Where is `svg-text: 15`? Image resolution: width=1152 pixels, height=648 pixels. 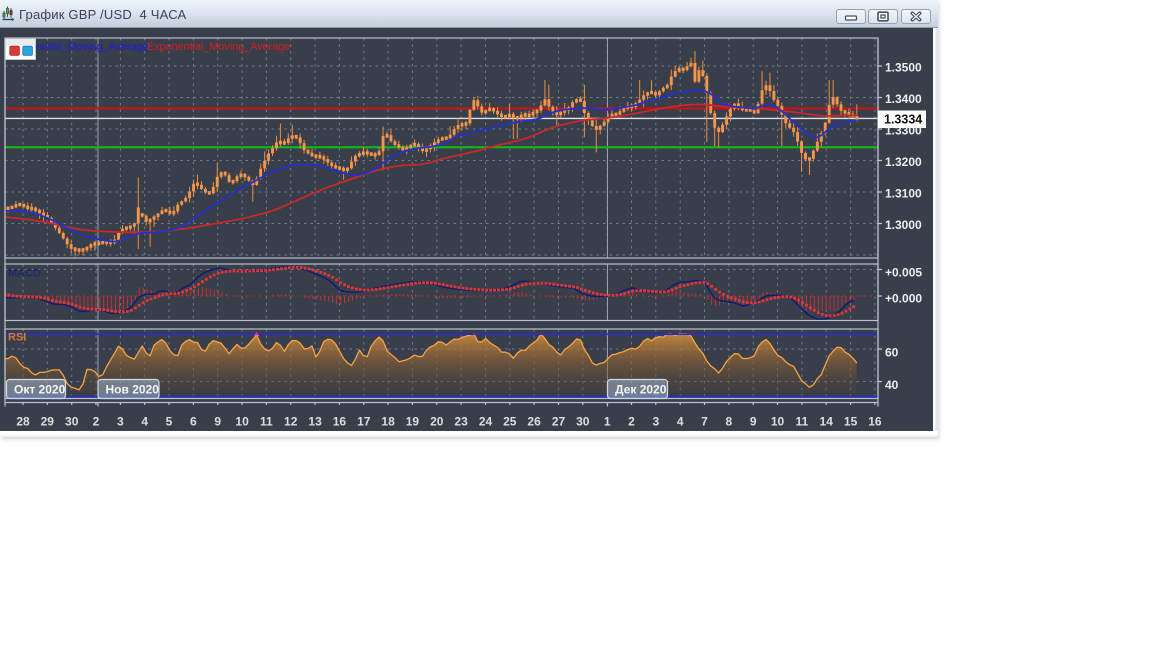
svg-text: 15 is located at coordinates (851, 422).